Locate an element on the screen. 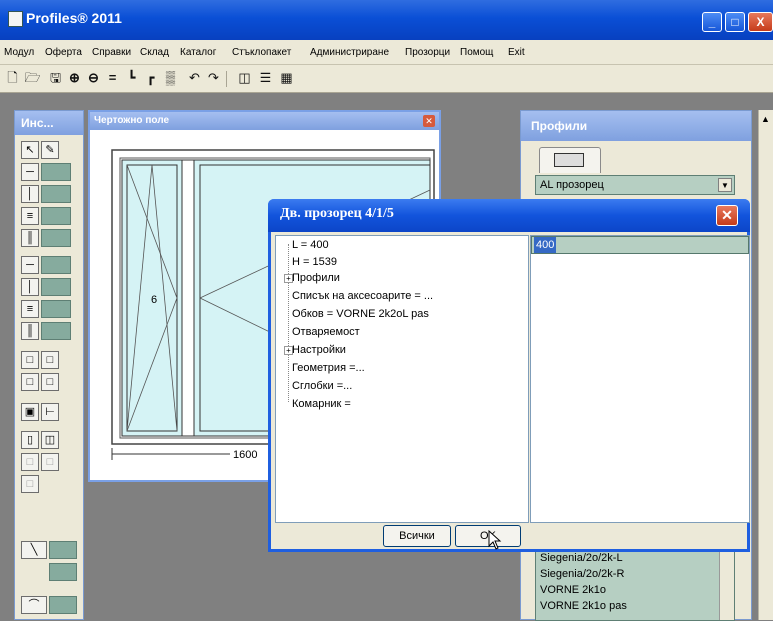 The height and width of the screenshot is (621, 773). list-item: VORNE 2k1o pas is located at coordinates (583, 606).